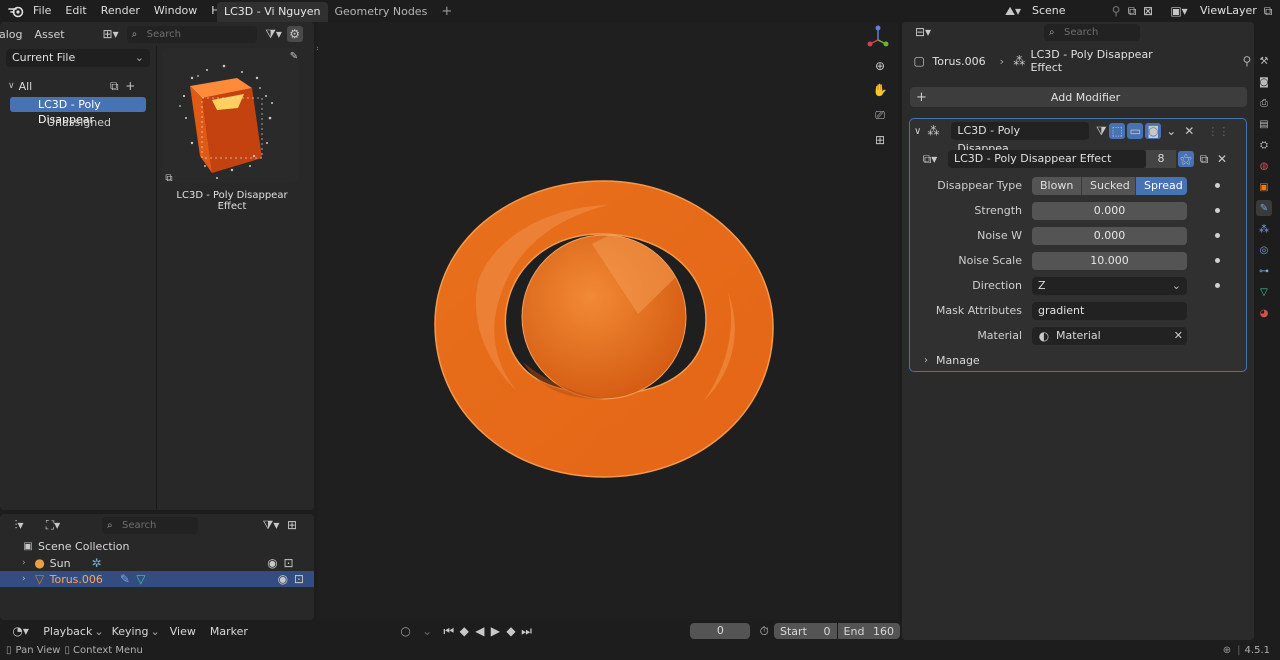 This screenshot has width=1280, height=660. What do you see at coordinates (1109, 310) in the screenshot?
I see `mask-attributes-field: gradient` at bounding box center [1109, 310].